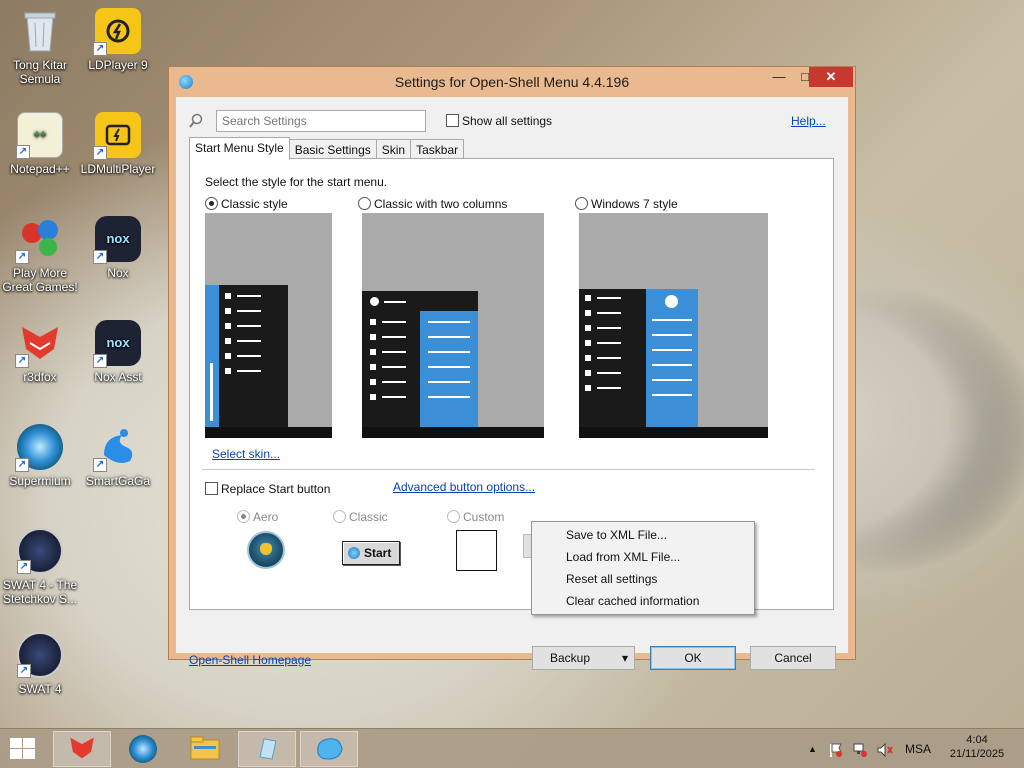 This screenshot has height=768, width=1024. I want to click on preview-classic-style, so click(268, 325).